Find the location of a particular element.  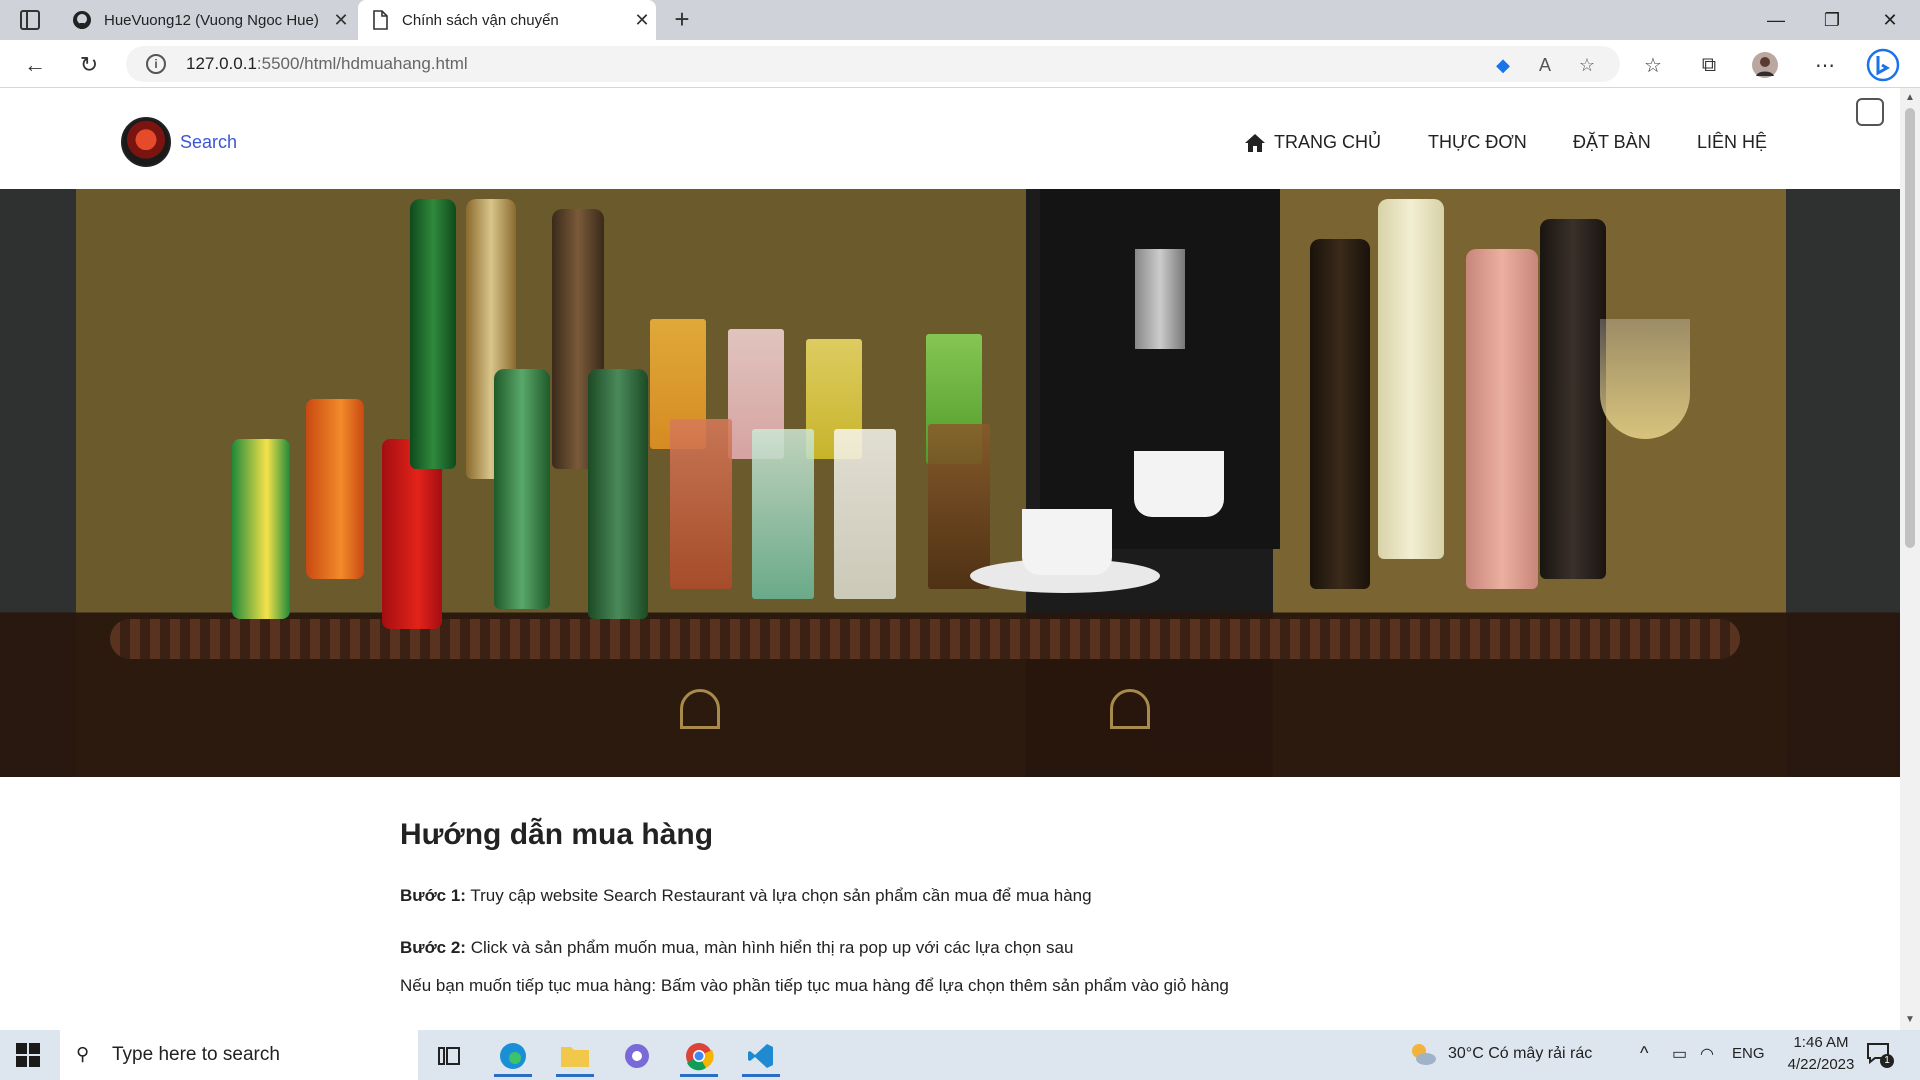

notifications-icon: 1 is located at coordinates (1880, 1055).